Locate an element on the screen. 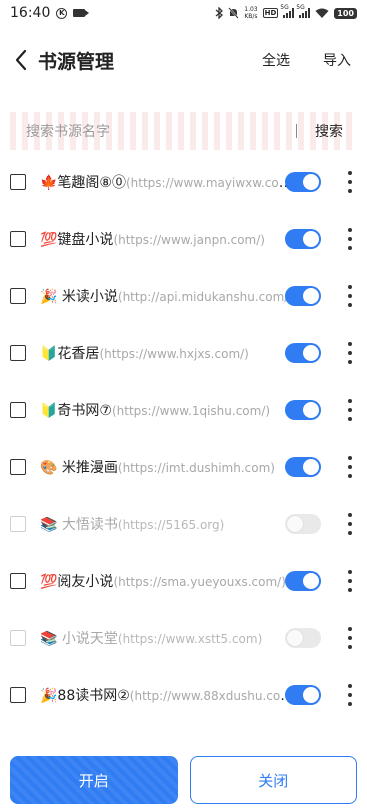  source-label: 📚 大悟读书(https://5165.org) is located at coordinates (169, 524).